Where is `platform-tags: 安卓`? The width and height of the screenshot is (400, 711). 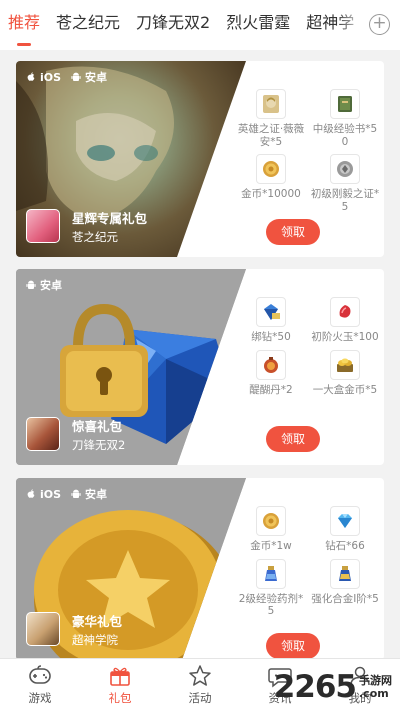
platform-tags: 安卓 is located at coordinates (44, 285).